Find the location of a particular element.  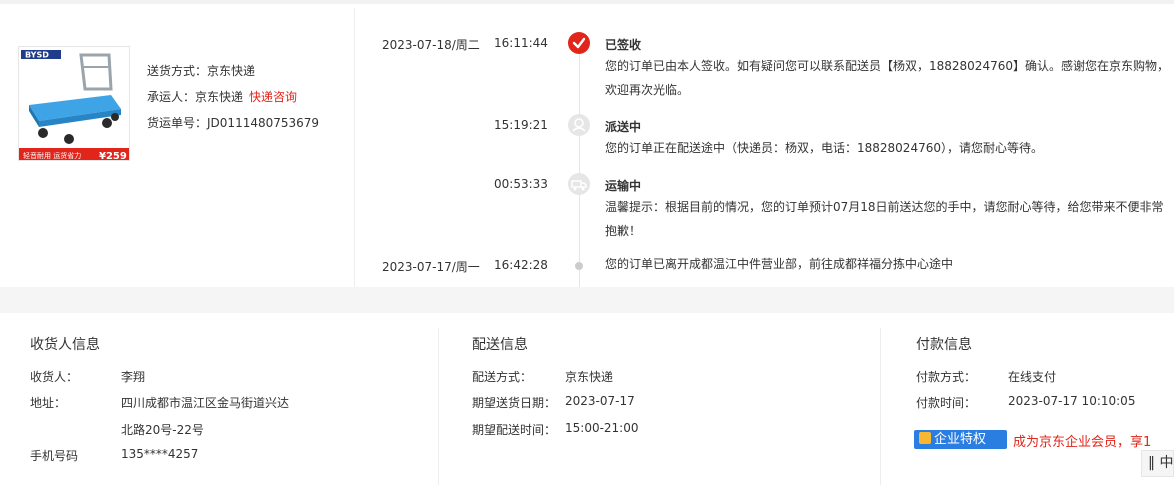

product-thumbnail: BYSD 轻音耐用 运货省力 ¥259 is located at coordinates (74, 103).